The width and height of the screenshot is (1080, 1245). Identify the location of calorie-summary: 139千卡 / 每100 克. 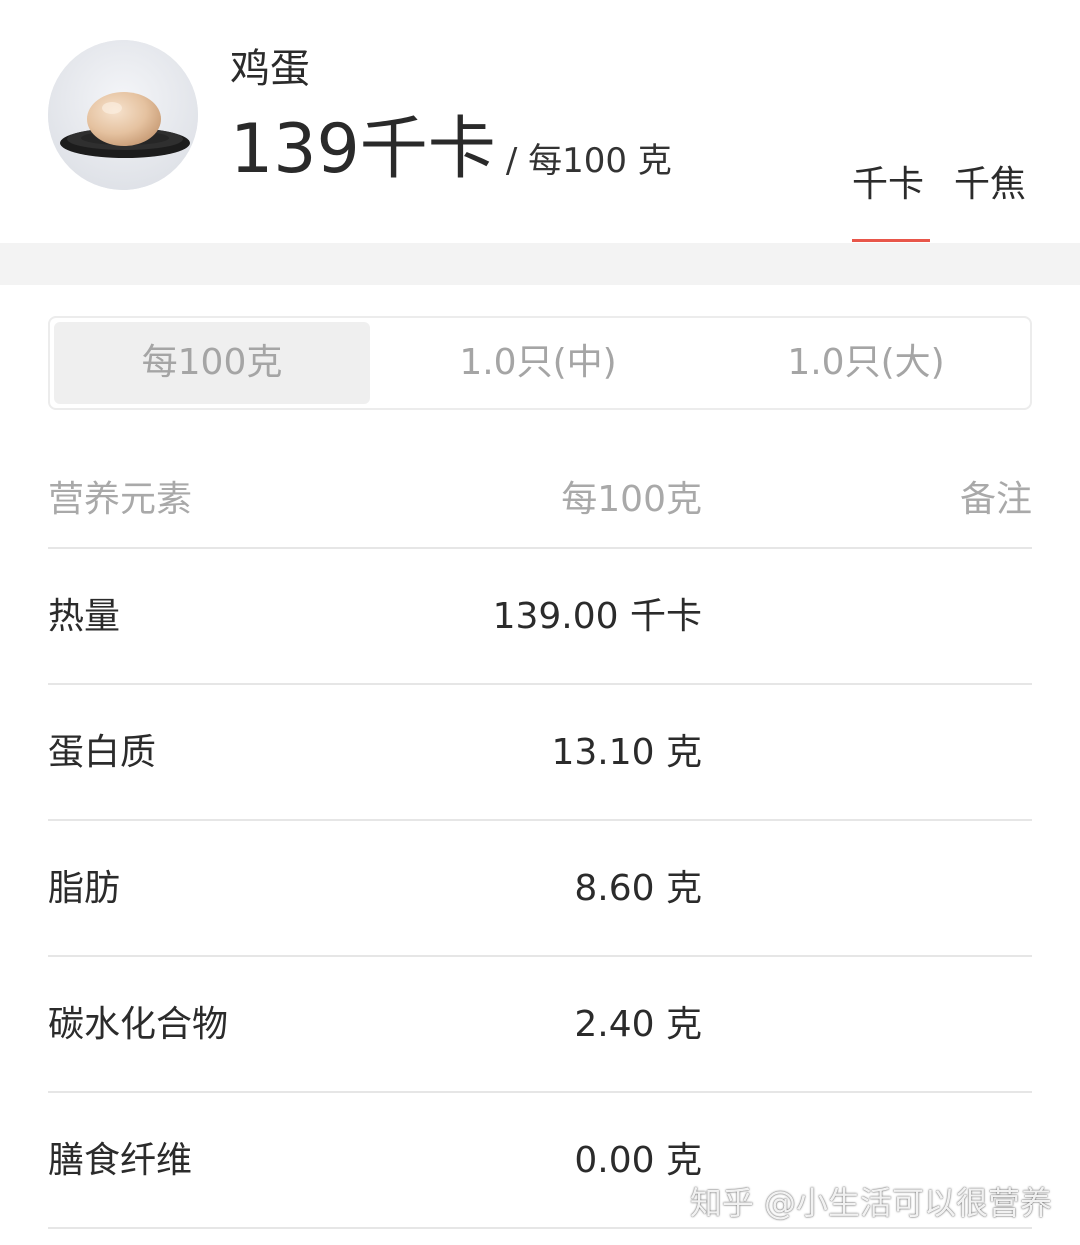
(451, 158).